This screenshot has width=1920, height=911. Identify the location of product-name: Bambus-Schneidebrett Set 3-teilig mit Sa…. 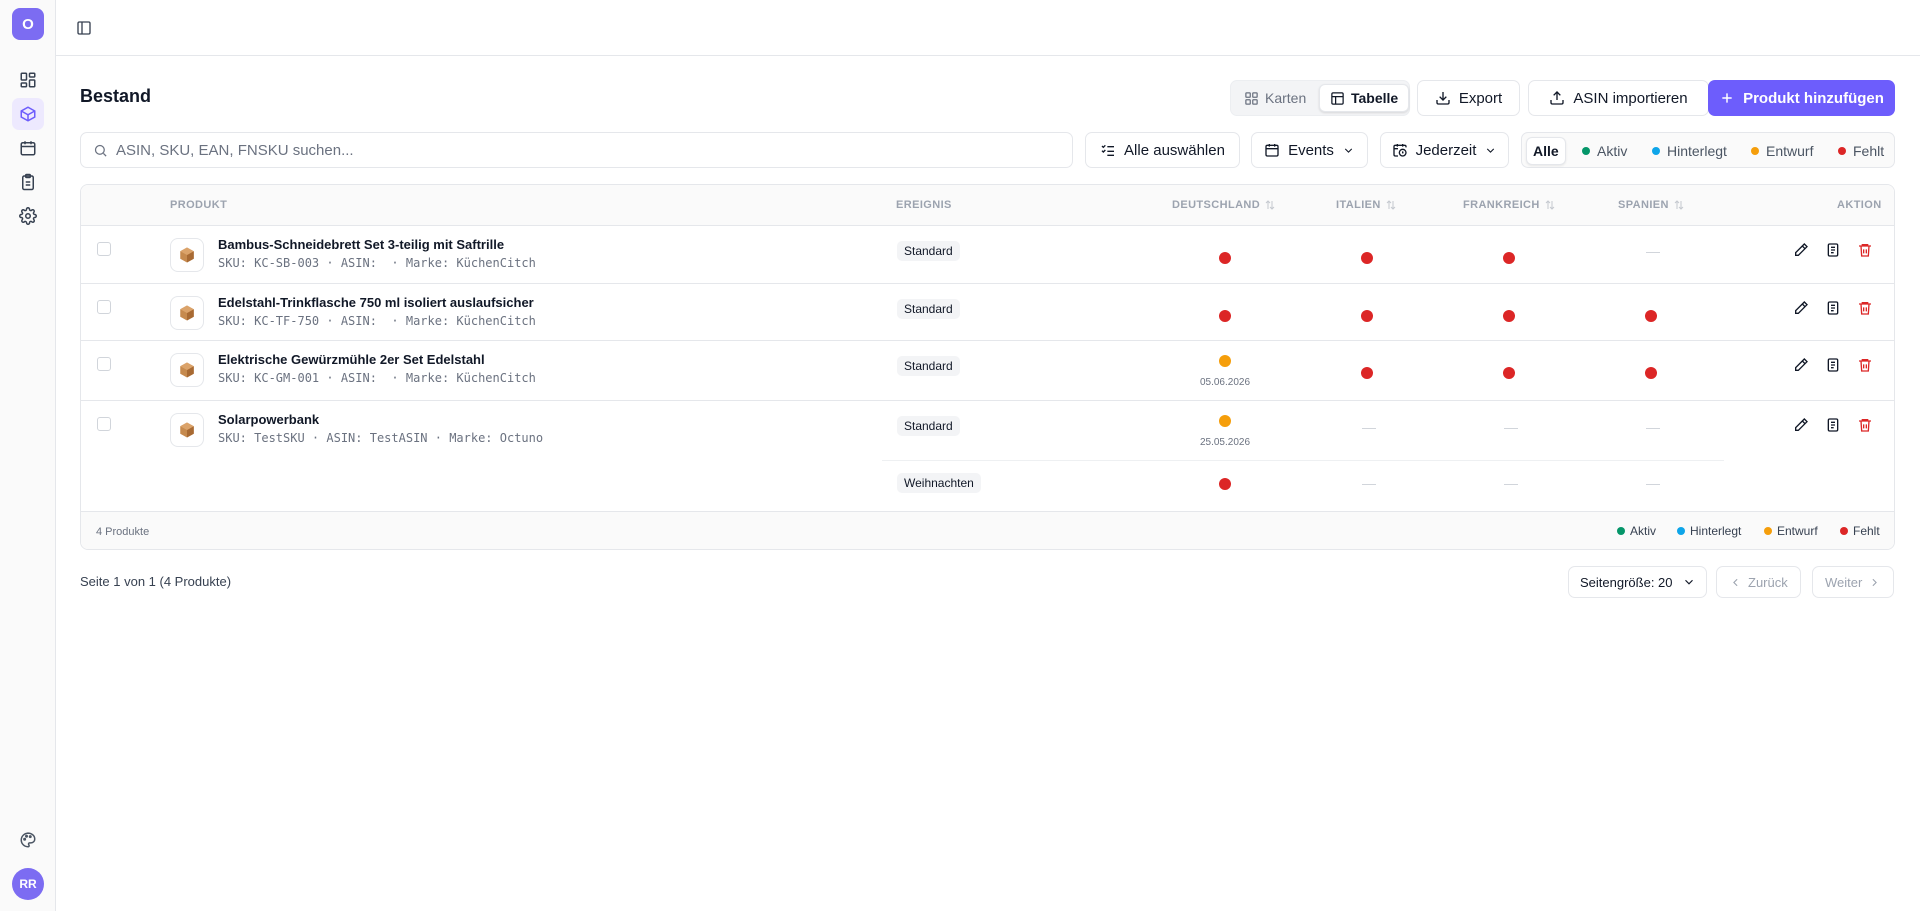
(361, 244).